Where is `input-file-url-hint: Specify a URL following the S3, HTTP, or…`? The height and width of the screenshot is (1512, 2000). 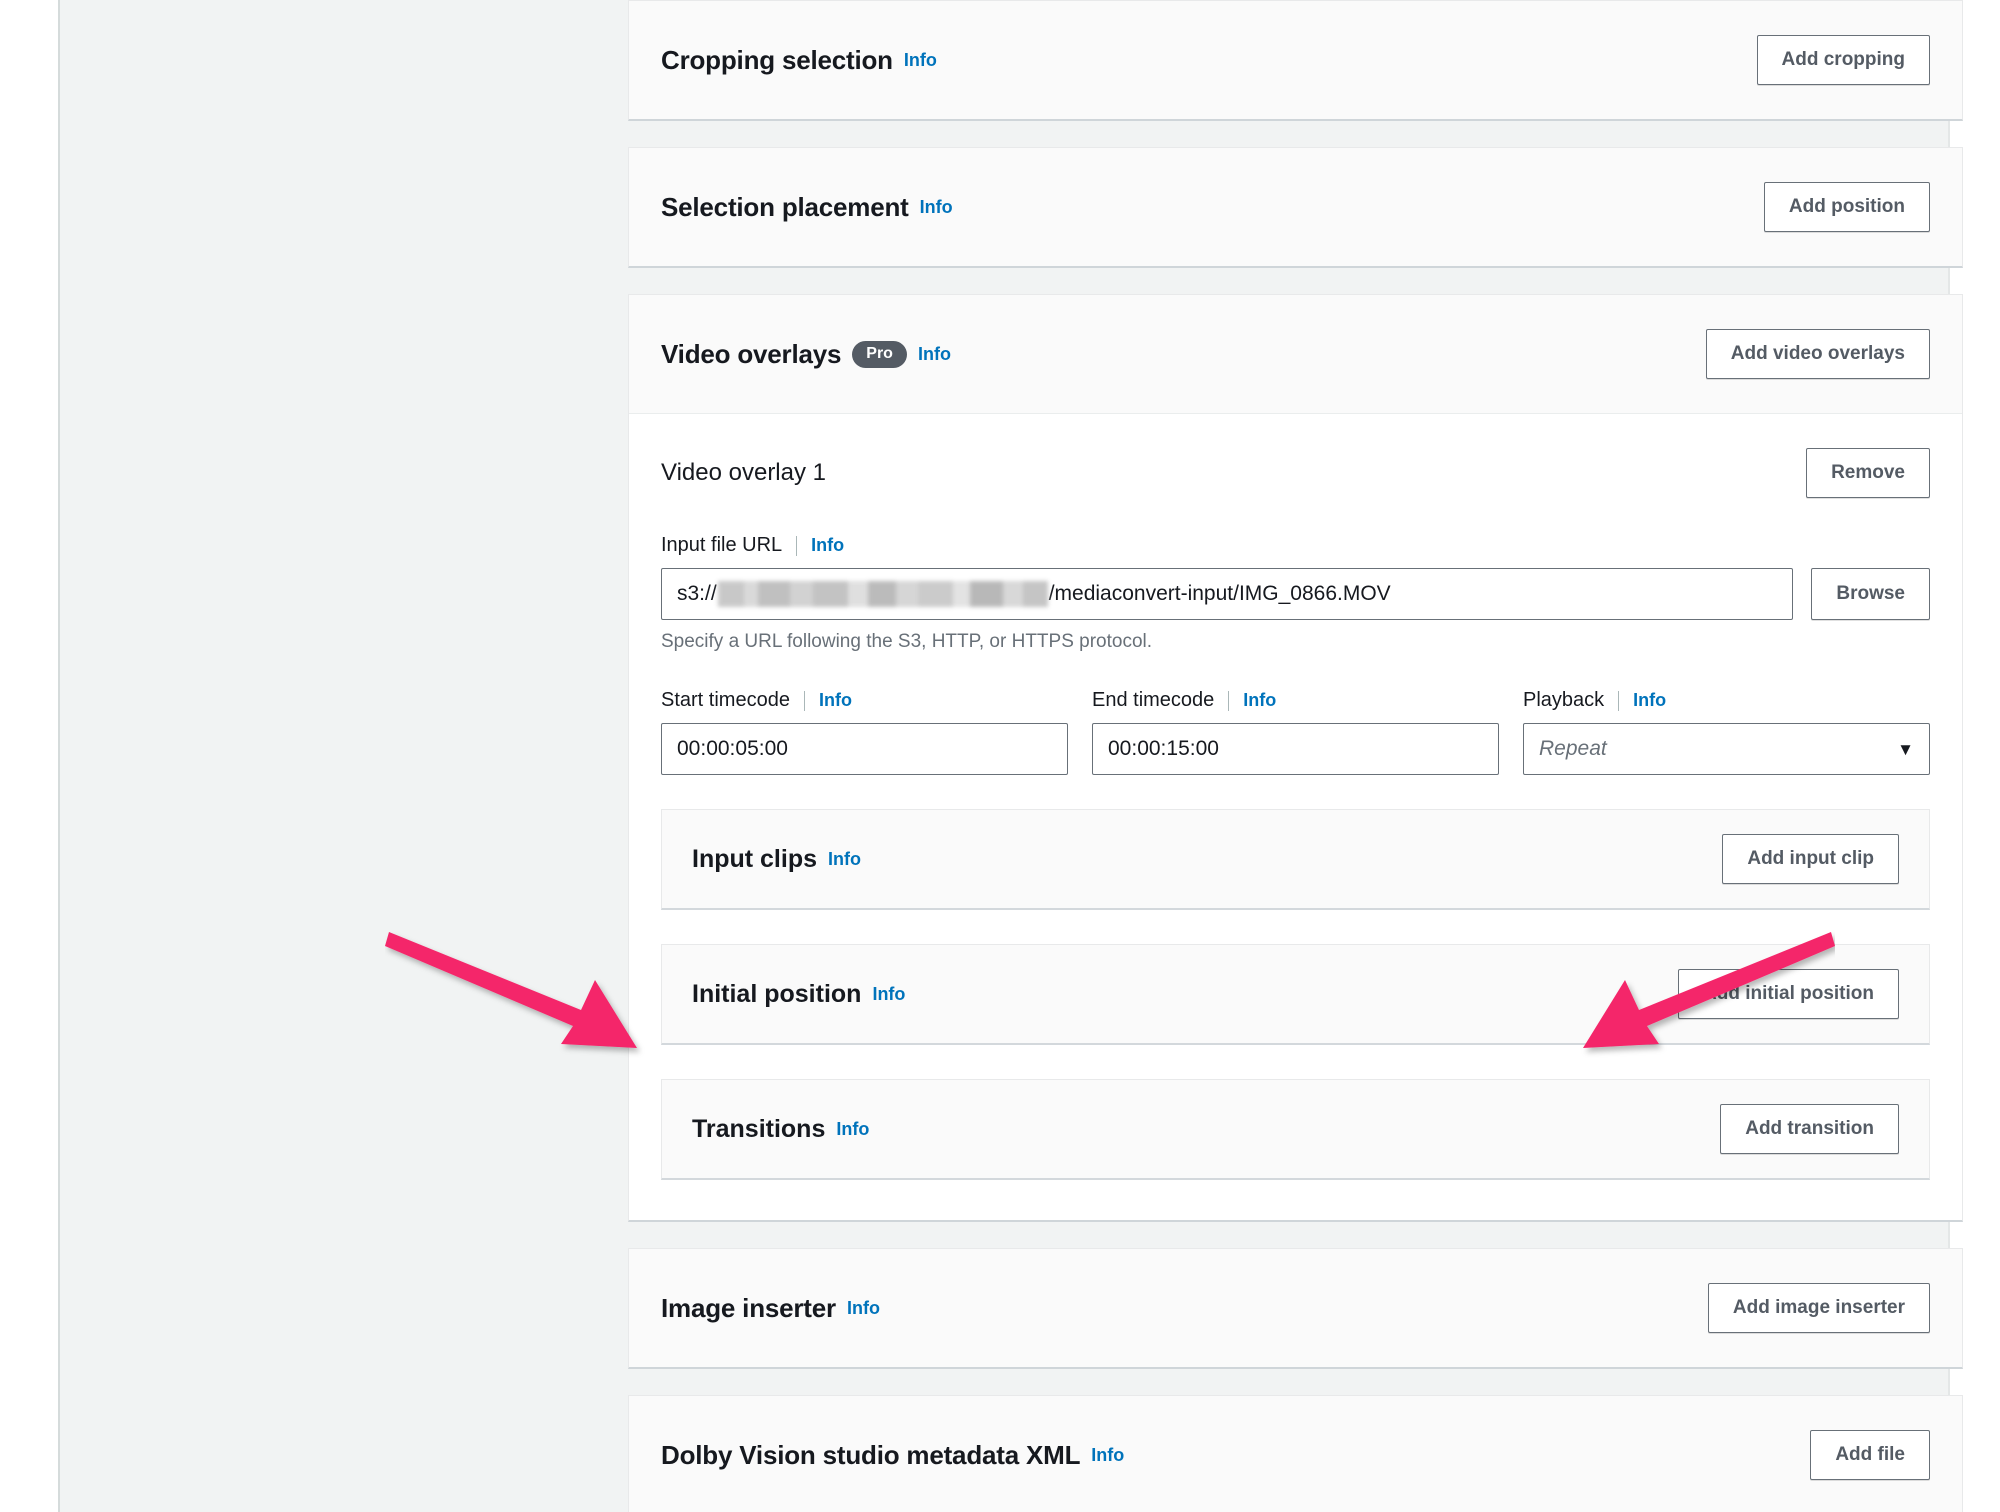
input-file-url-hint: Specify a URL following the S3, HTTP, or… is located at coordinates (907, 641).